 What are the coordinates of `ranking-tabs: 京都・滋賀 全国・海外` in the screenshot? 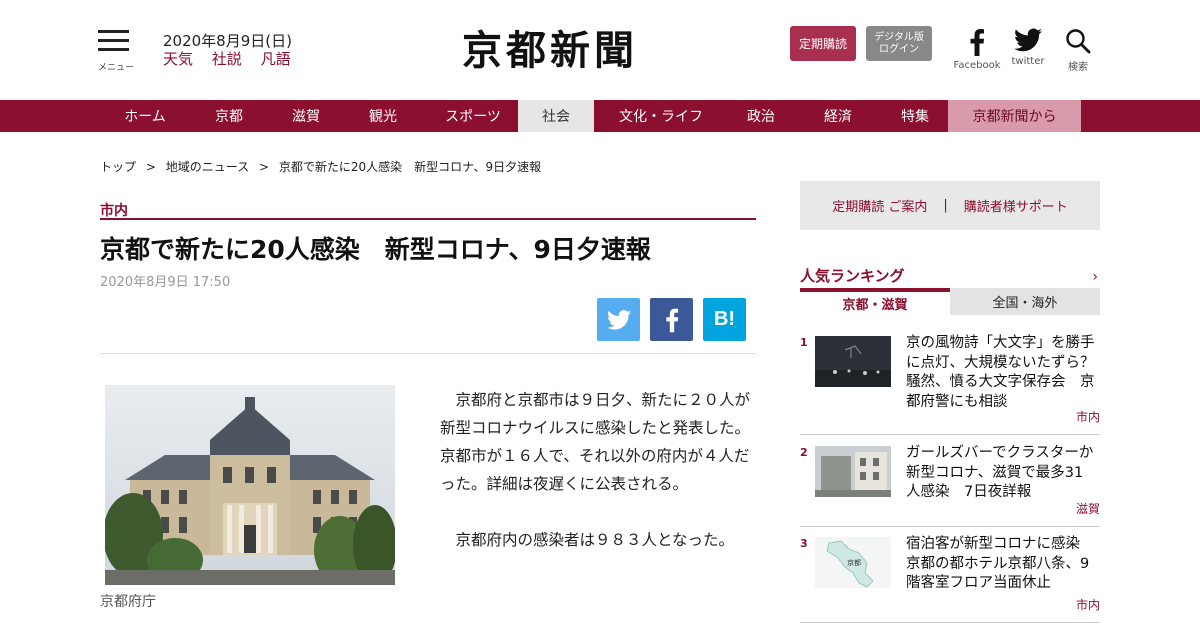 It's located at (950, 301).